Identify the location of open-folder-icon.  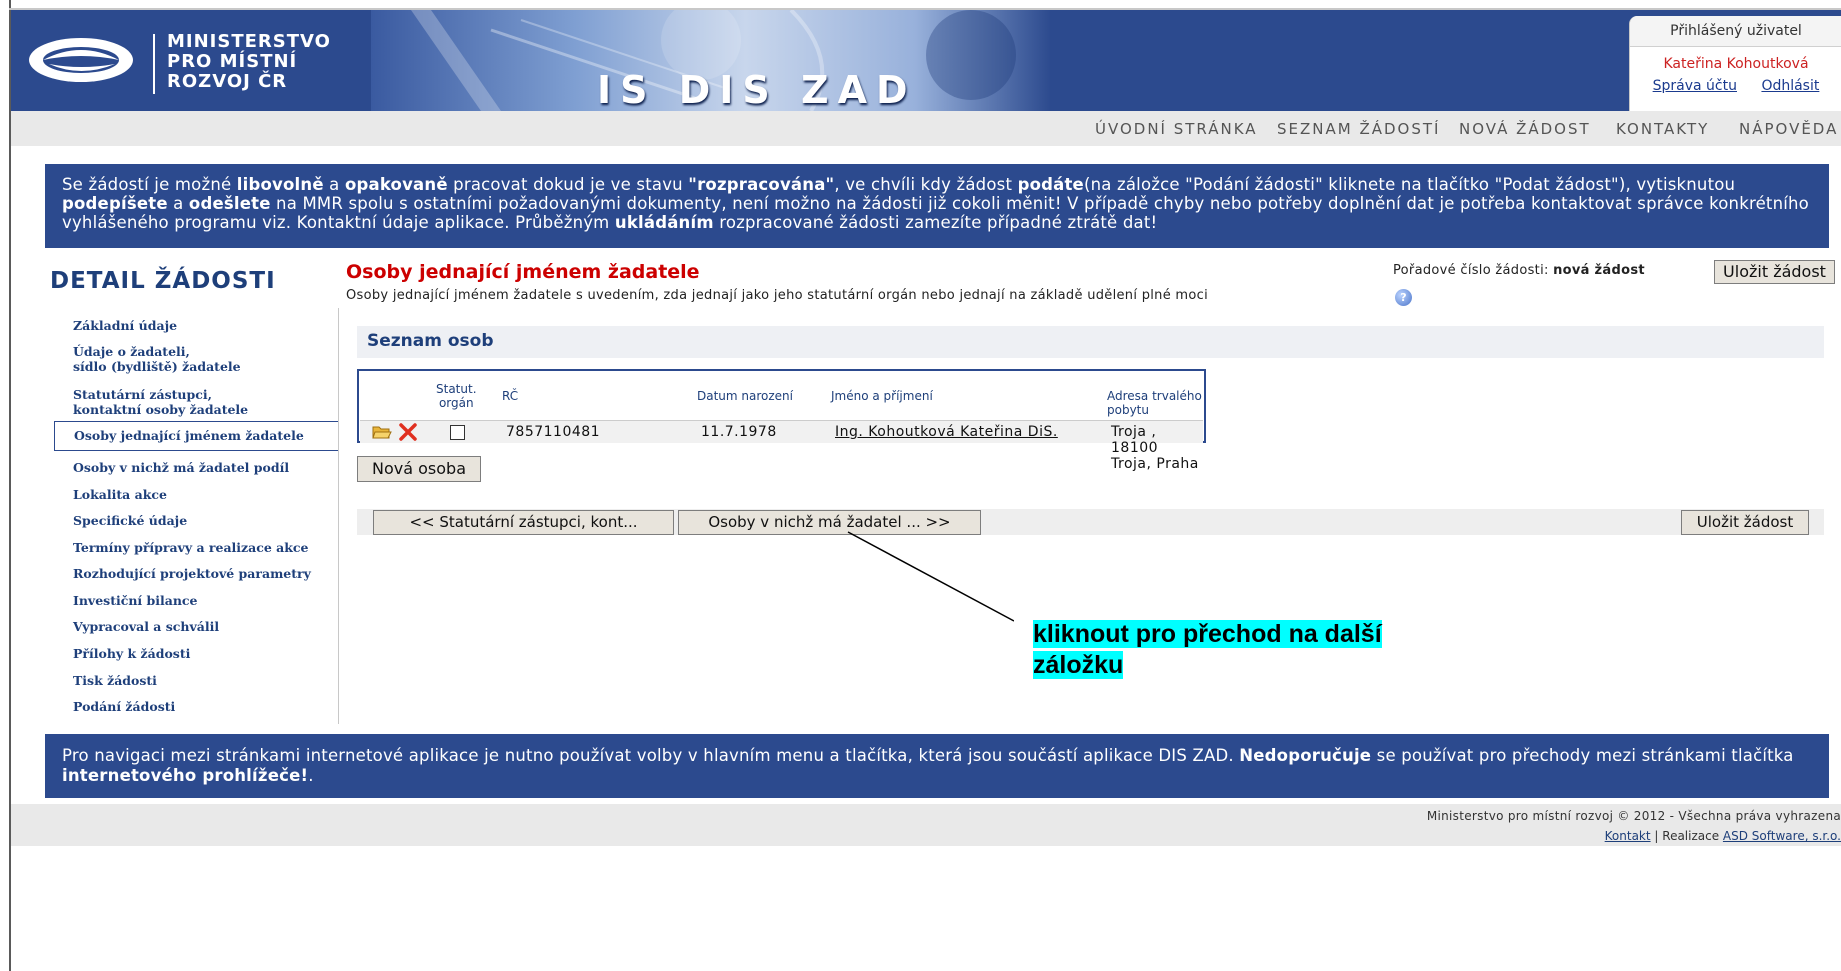
(382, 432).